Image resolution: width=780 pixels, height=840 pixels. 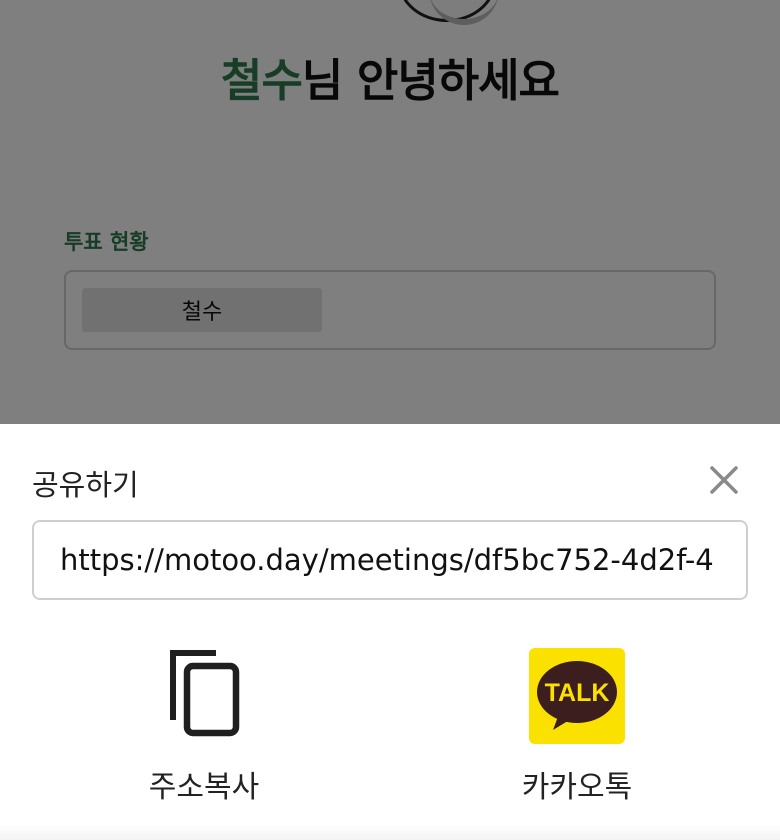 What do you see at coordinates (577, 693) in the screenshot?
I see `kakaotalk-icon-text: TALK` at bounding box center [577, 693].